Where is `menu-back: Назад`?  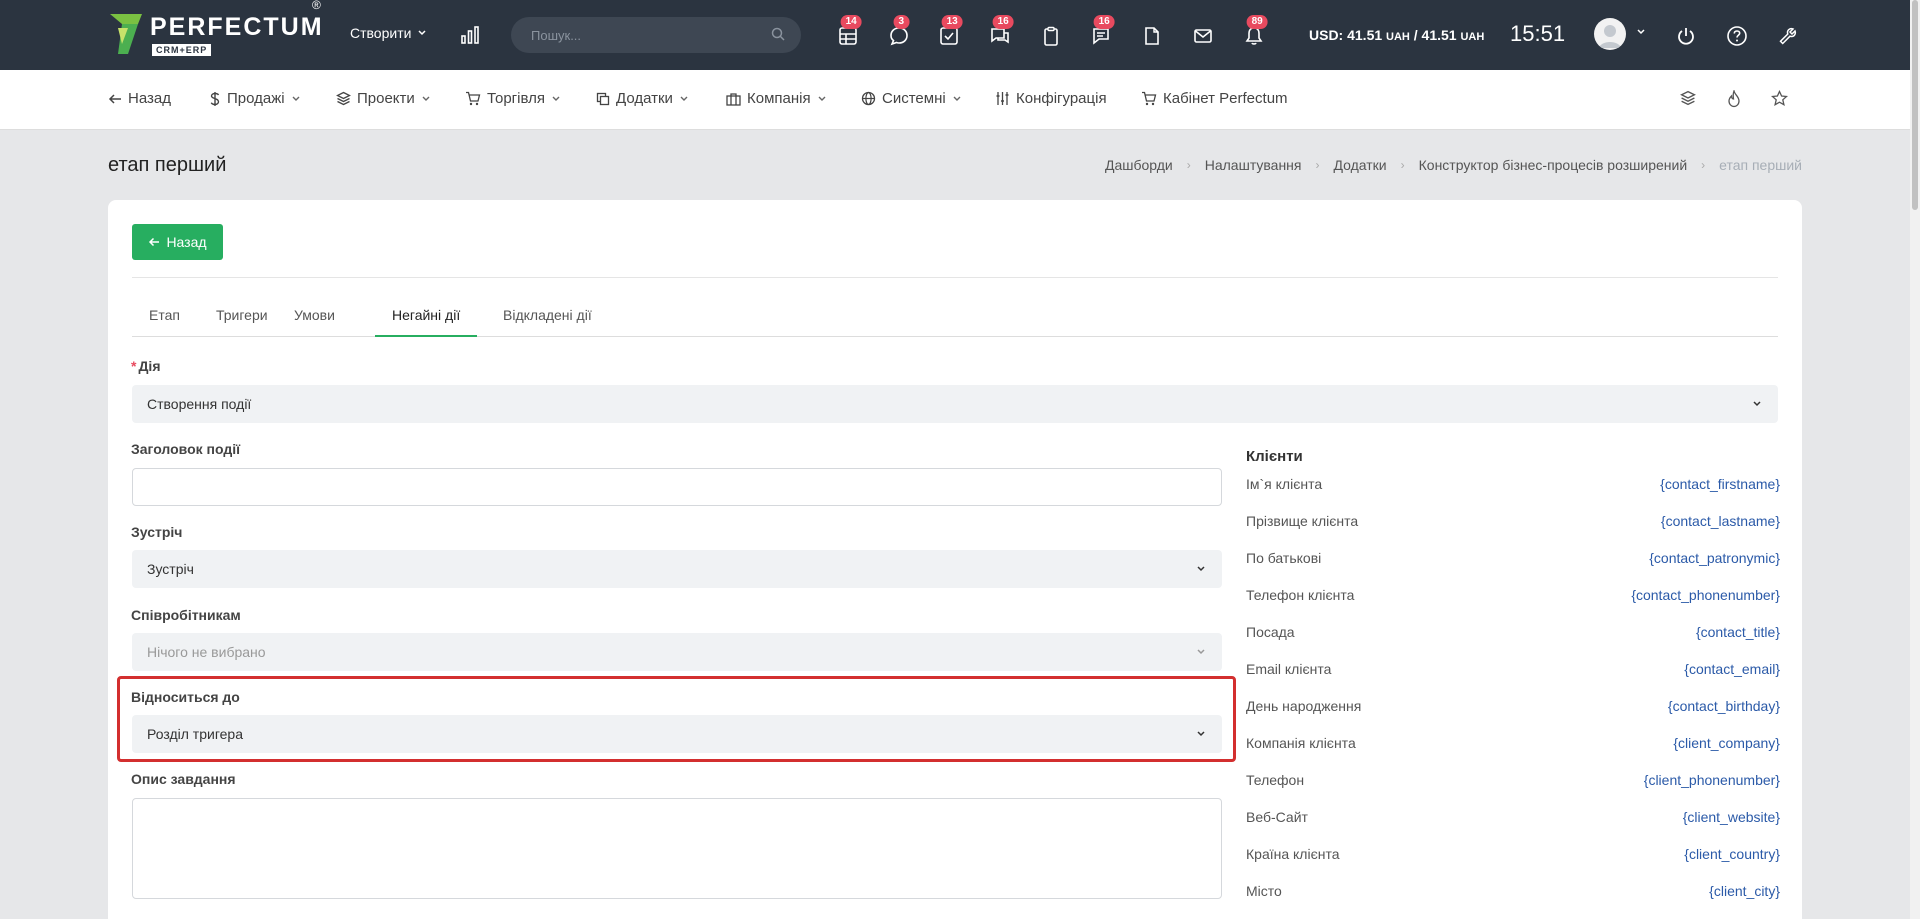
menu-back: Назад is located at coordinates (139, 98).